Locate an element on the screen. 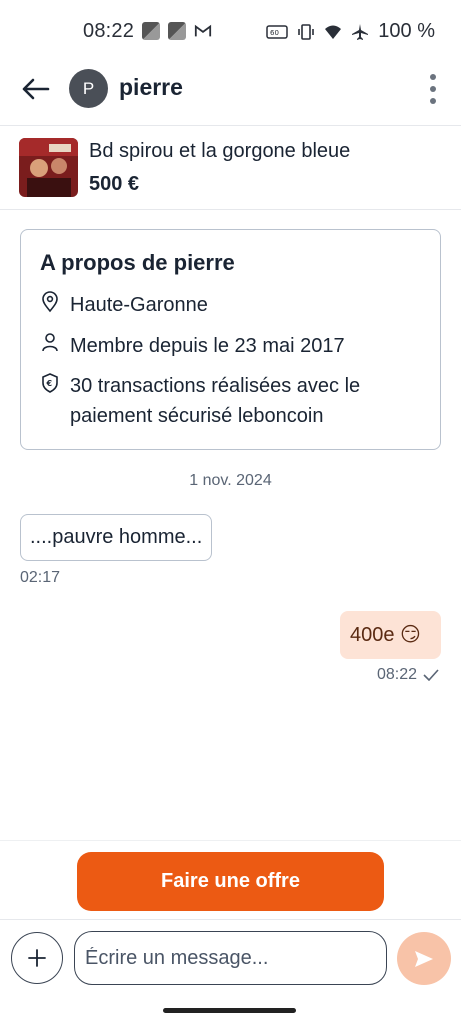  outgoing-message: 400e 😏 is located at coordinates (390, 635).